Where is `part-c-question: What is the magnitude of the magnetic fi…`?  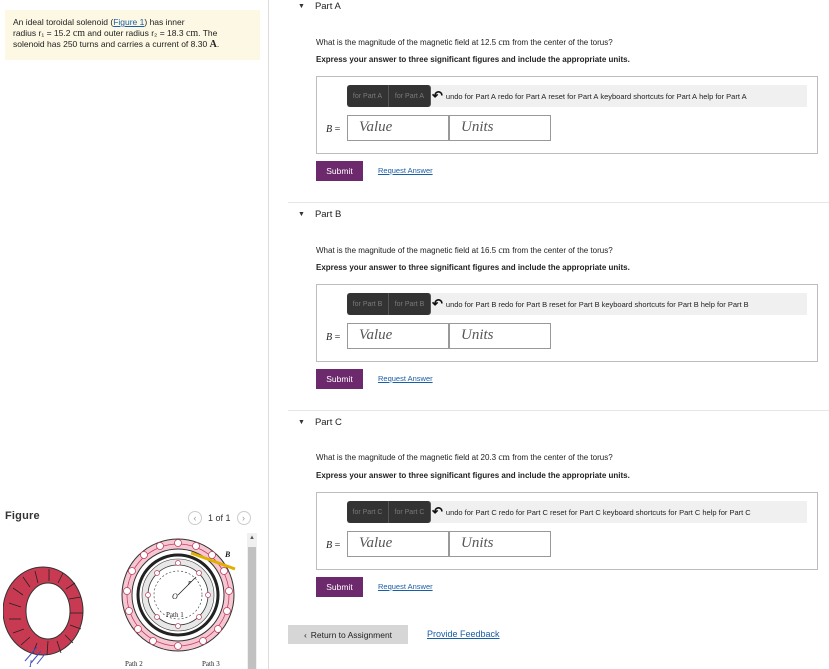
part-c-question: What is the magnitude of the magnetic fi… is located at coordinates (464, 458).